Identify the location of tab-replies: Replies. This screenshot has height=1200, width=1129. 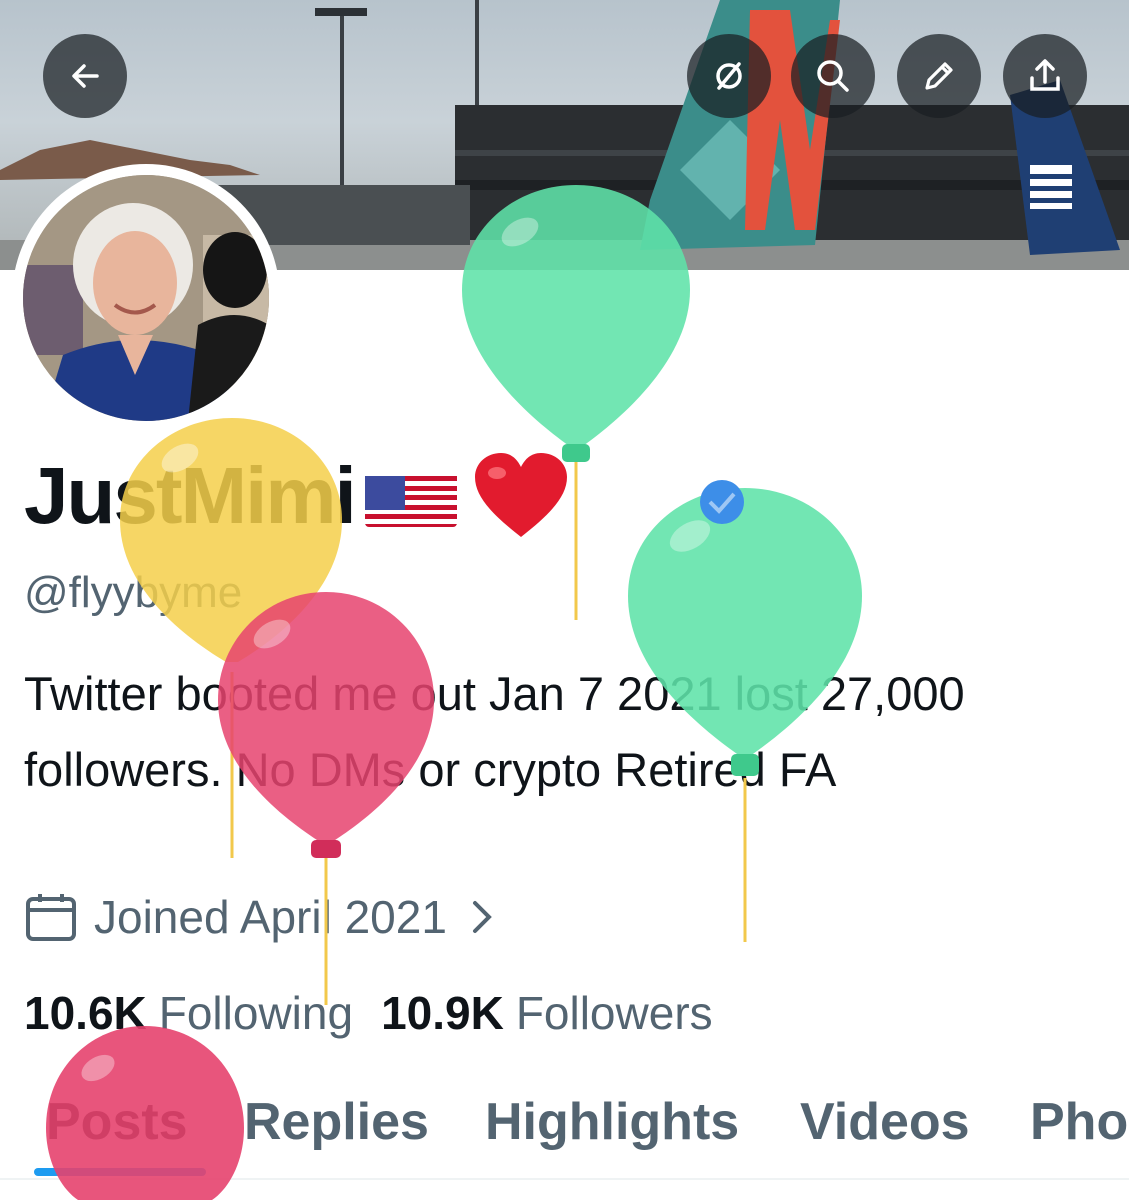
(336, 1122).